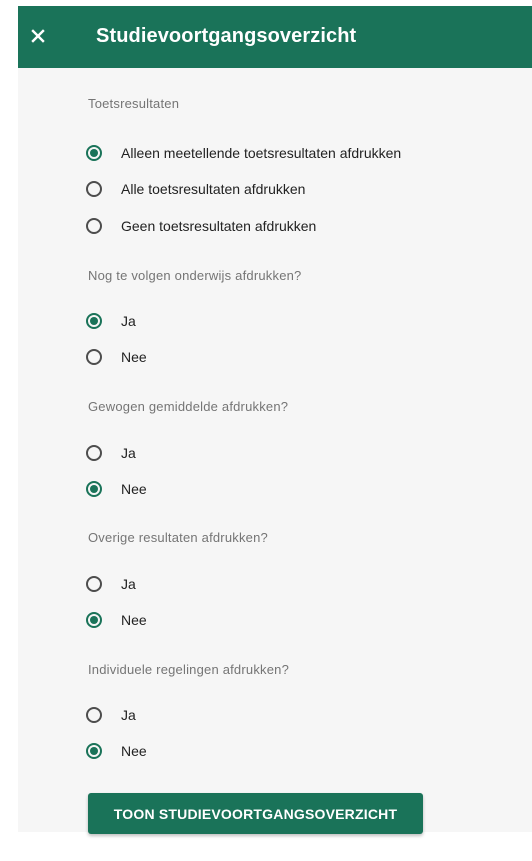 This screenshot has height=861, width=532. What do you see at coordinates (116, 357) in the screenshot?
I see `radio-option-onderwijs-nee: Nee` at bounding box center [116, 357].